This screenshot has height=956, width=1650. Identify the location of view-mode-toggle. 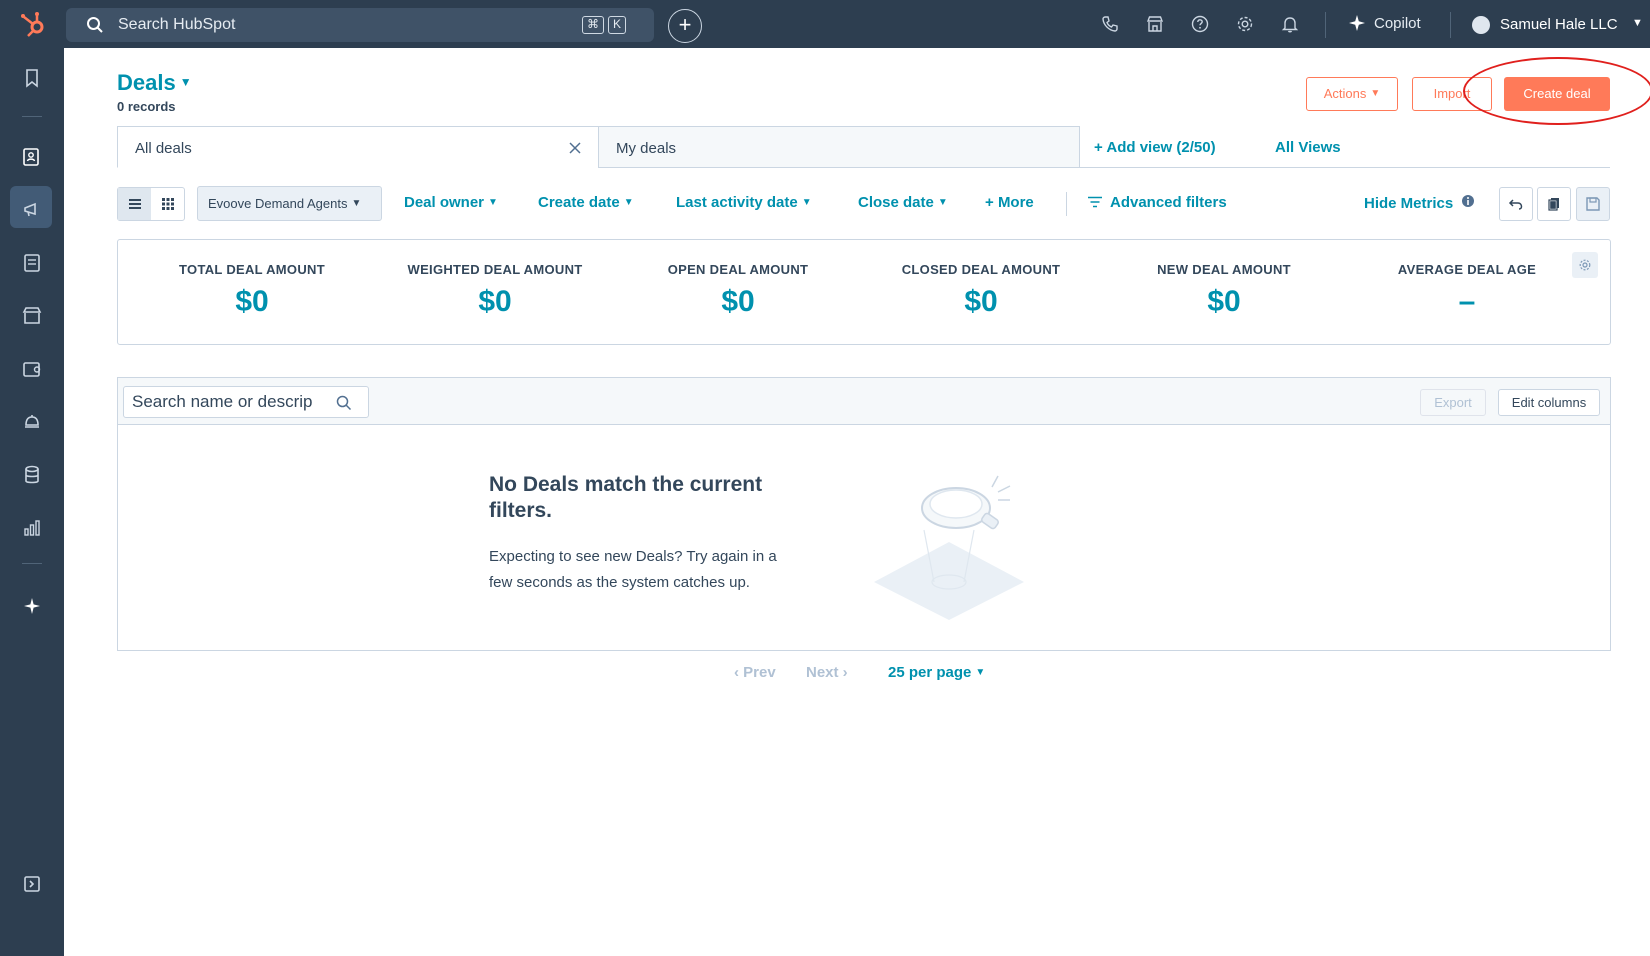
(151, 204).